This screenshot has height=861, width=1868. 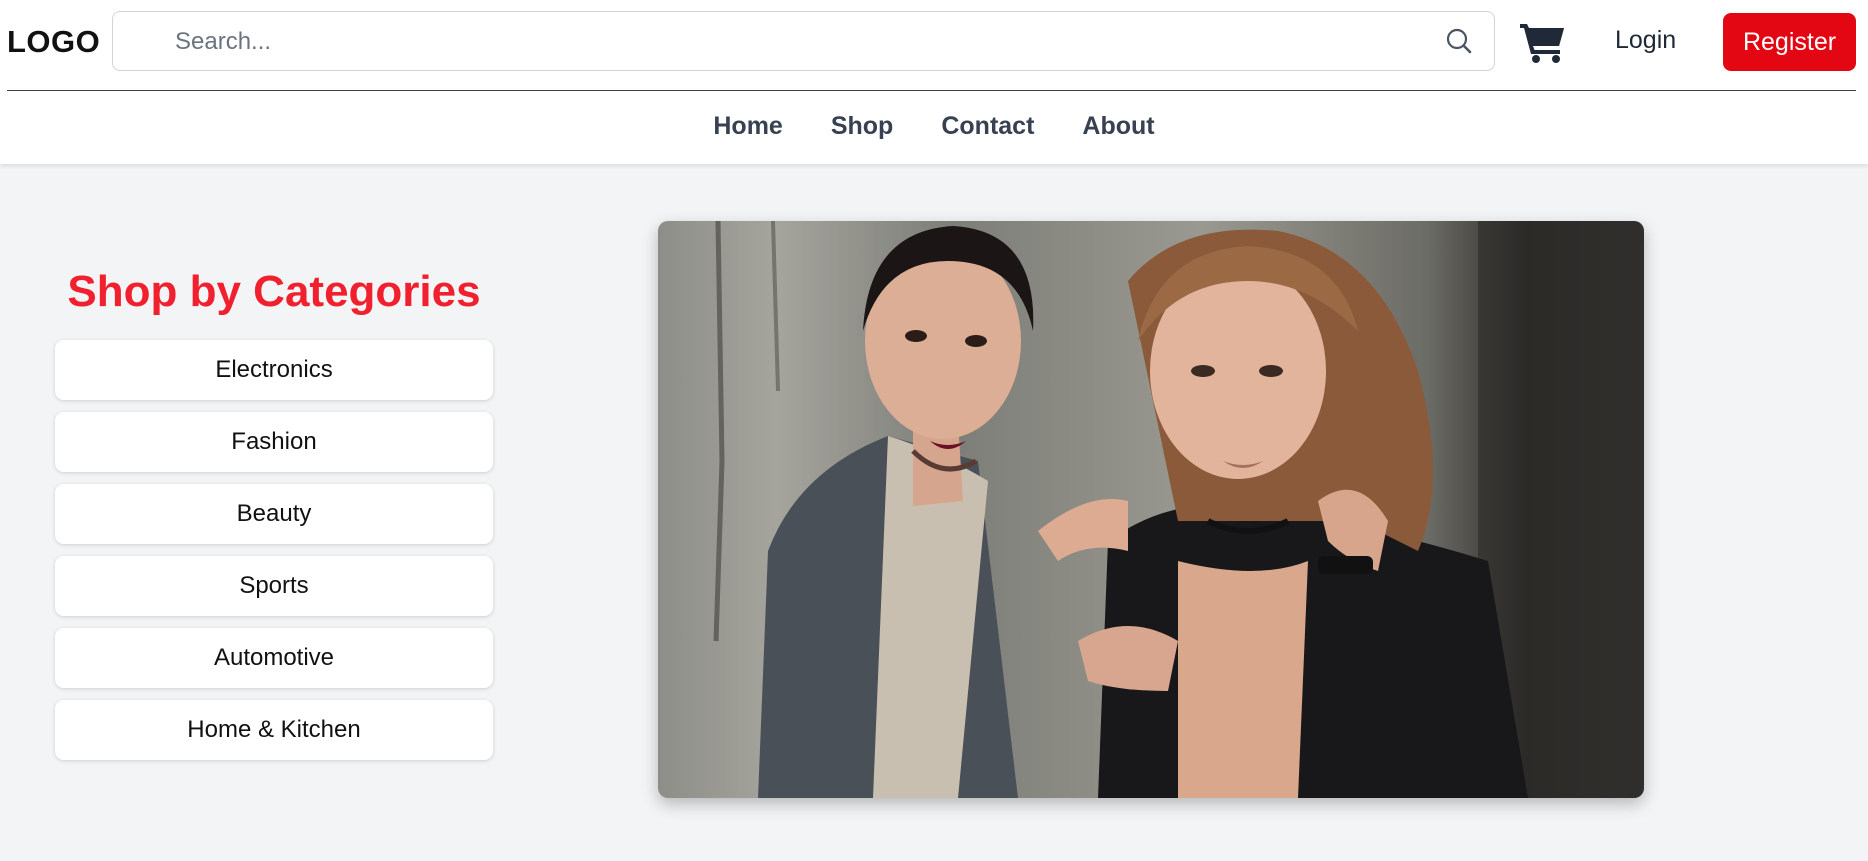 What do you see at coordinates (987, 130) in the screenshot?
I see `nav-contact: Contact` at bounding box center [987, 130].